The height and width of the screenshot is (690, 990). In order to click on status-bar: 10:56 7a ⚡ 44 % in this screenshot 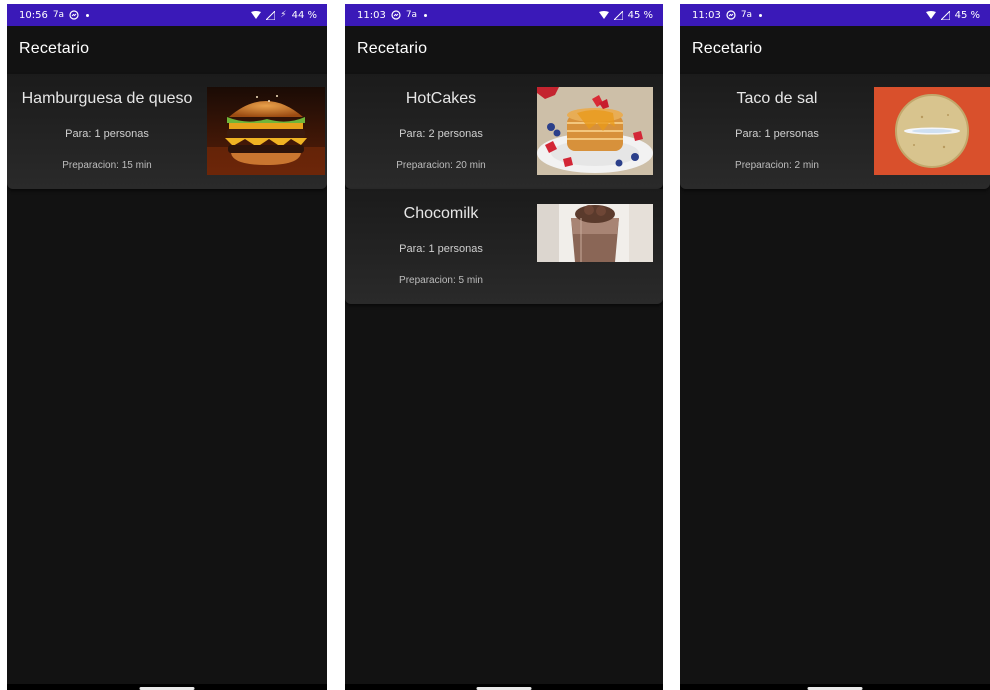, I will do `click(167, 15)`.